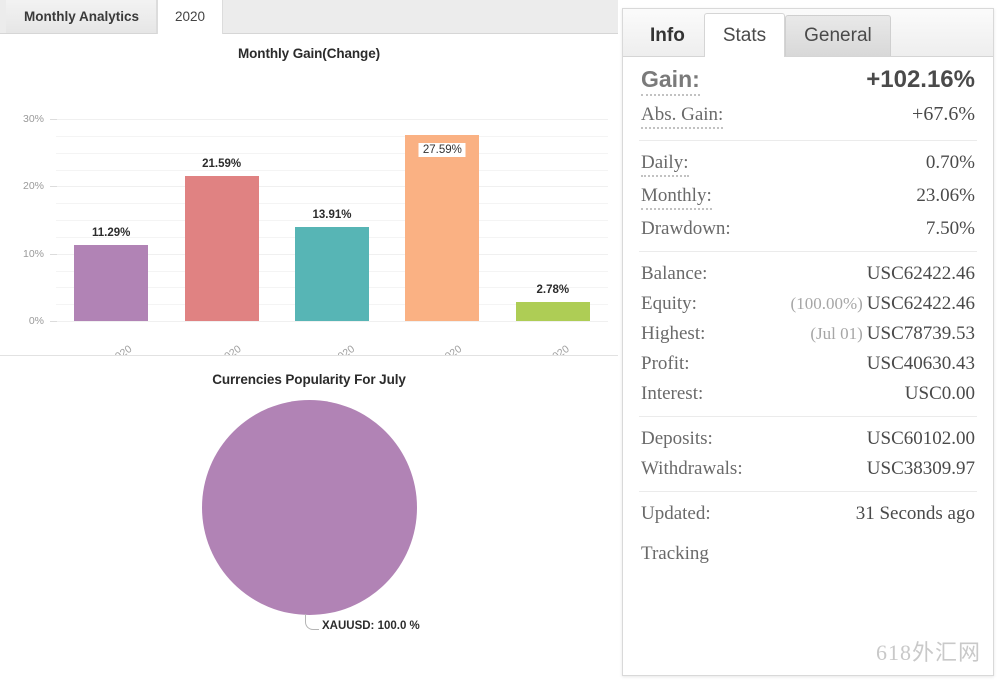 Image resolution: width=1000 pixels, height=685 pixels. I want to click on stat-label-equity: Equity:, so click(669, 303).